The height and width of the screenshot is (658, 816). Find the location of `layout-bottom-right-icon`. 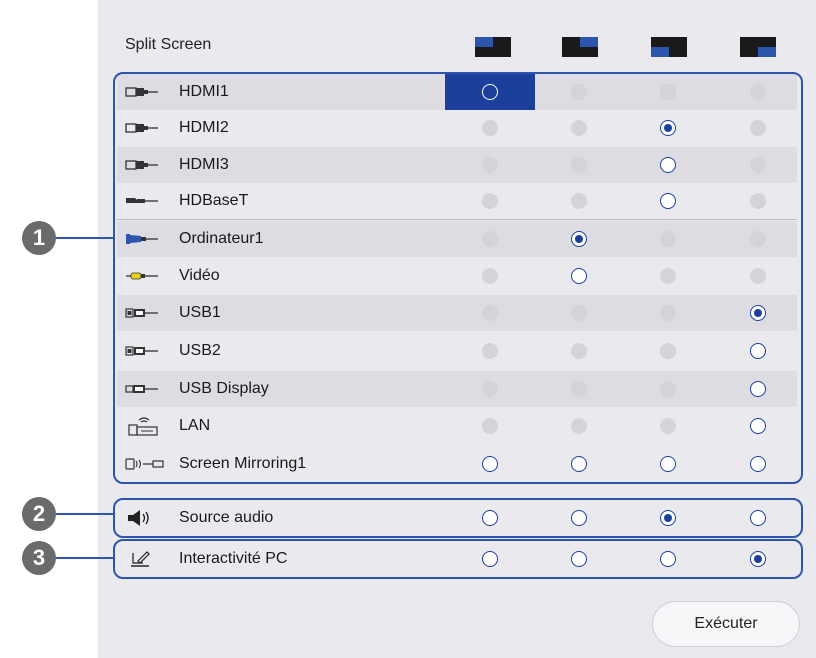

layout-bottom-right-icon is located at coordinates (758, 47).